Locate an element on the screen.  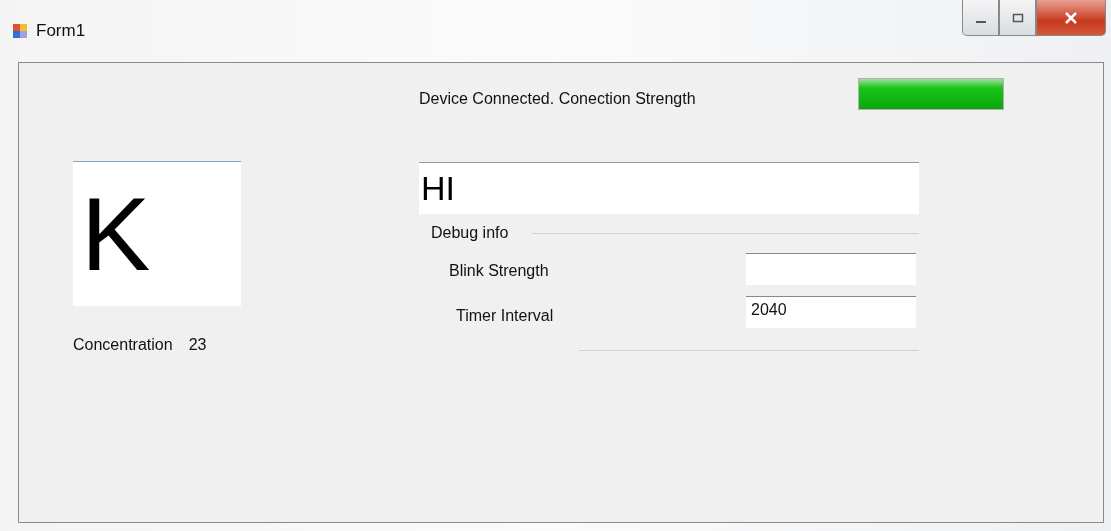
minimize-button is located at coordinates (980, 18).